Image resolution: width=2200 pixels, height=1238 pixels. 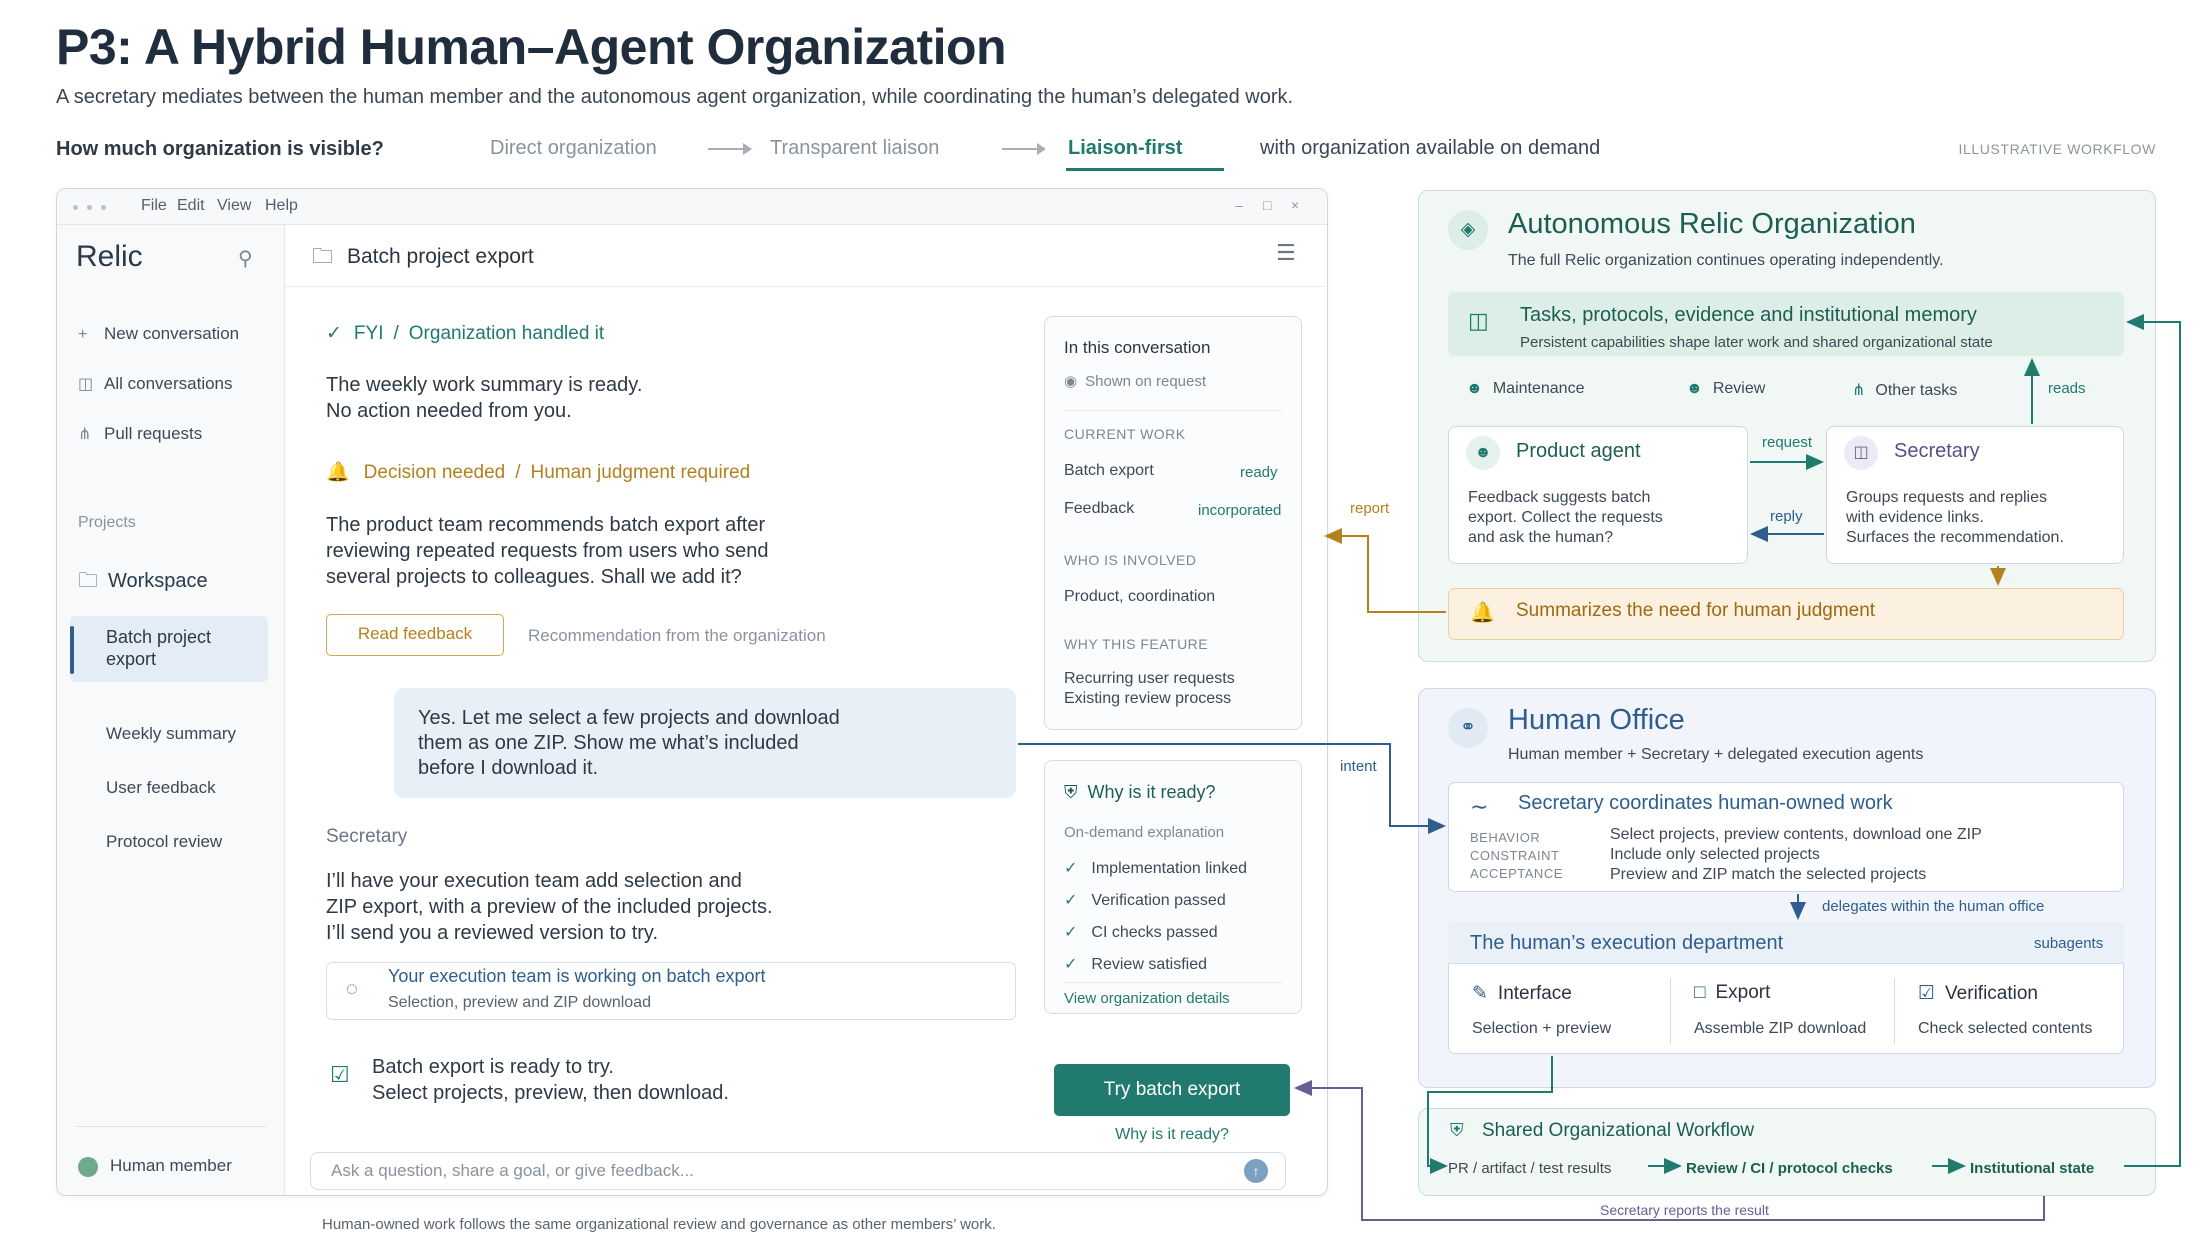 I want to click on user-message-line: them as one ZIP. Show me what’s included, so click(x=608, y=743).